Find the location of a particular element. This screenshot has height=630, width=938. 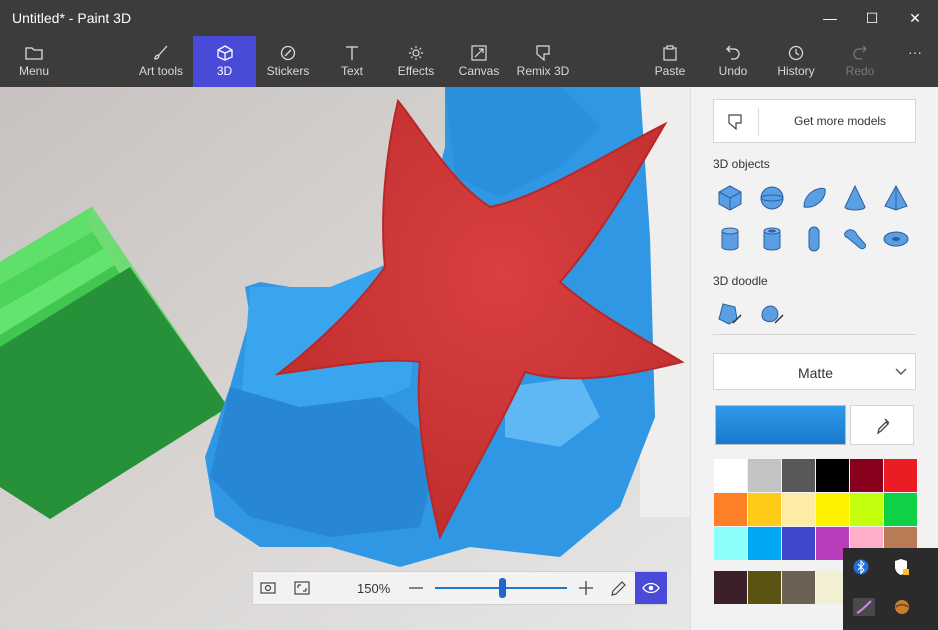

soft-edge-doodle-icon is located at coordinates (772, 314).